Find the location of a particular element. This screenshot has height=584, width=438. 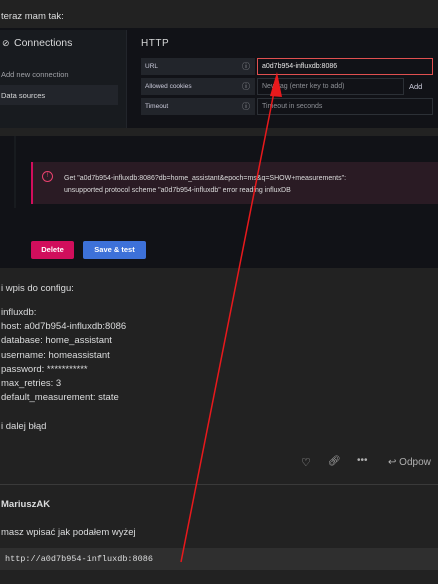

url-input-value: a0d7b954-influxdb:8086 is located at coordinates (300, 66).